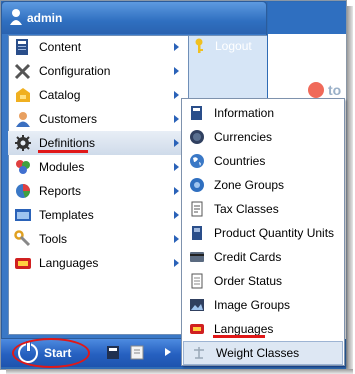  I want to click on background-app-text: to, so click(335, 90).